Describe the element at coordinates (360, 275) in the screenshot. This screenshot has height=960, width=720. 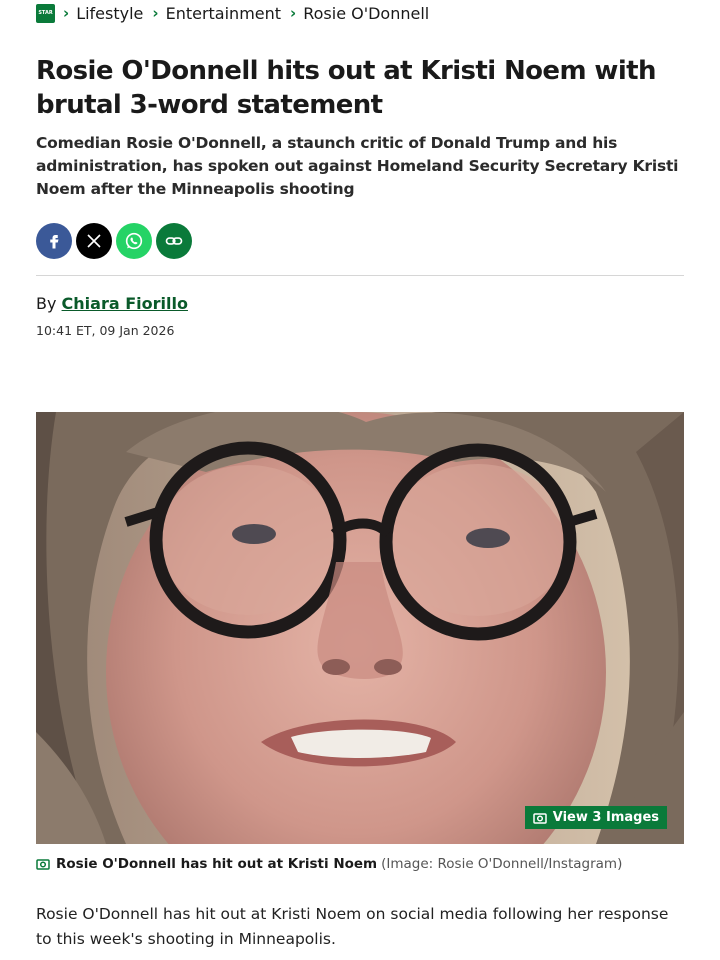
I see `divider` at that location.